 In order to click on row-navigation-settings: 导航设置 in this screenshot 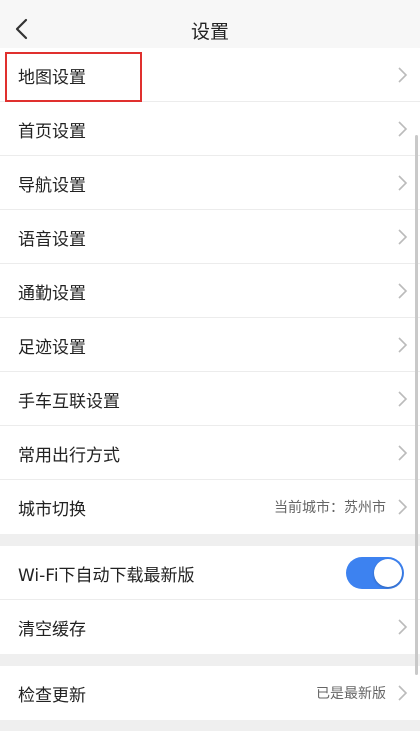, I will do `click(210, 183)`.